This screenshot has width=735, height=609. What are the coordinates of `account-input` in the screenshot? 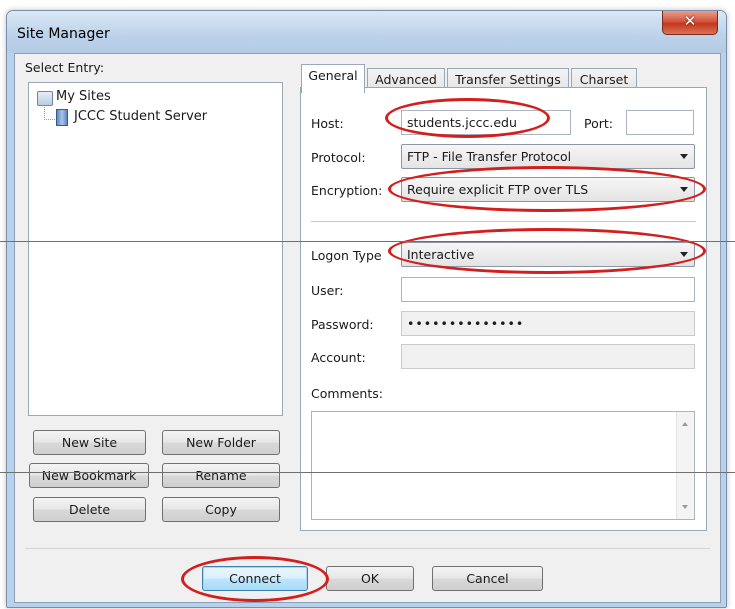 It's located at (548, 356).